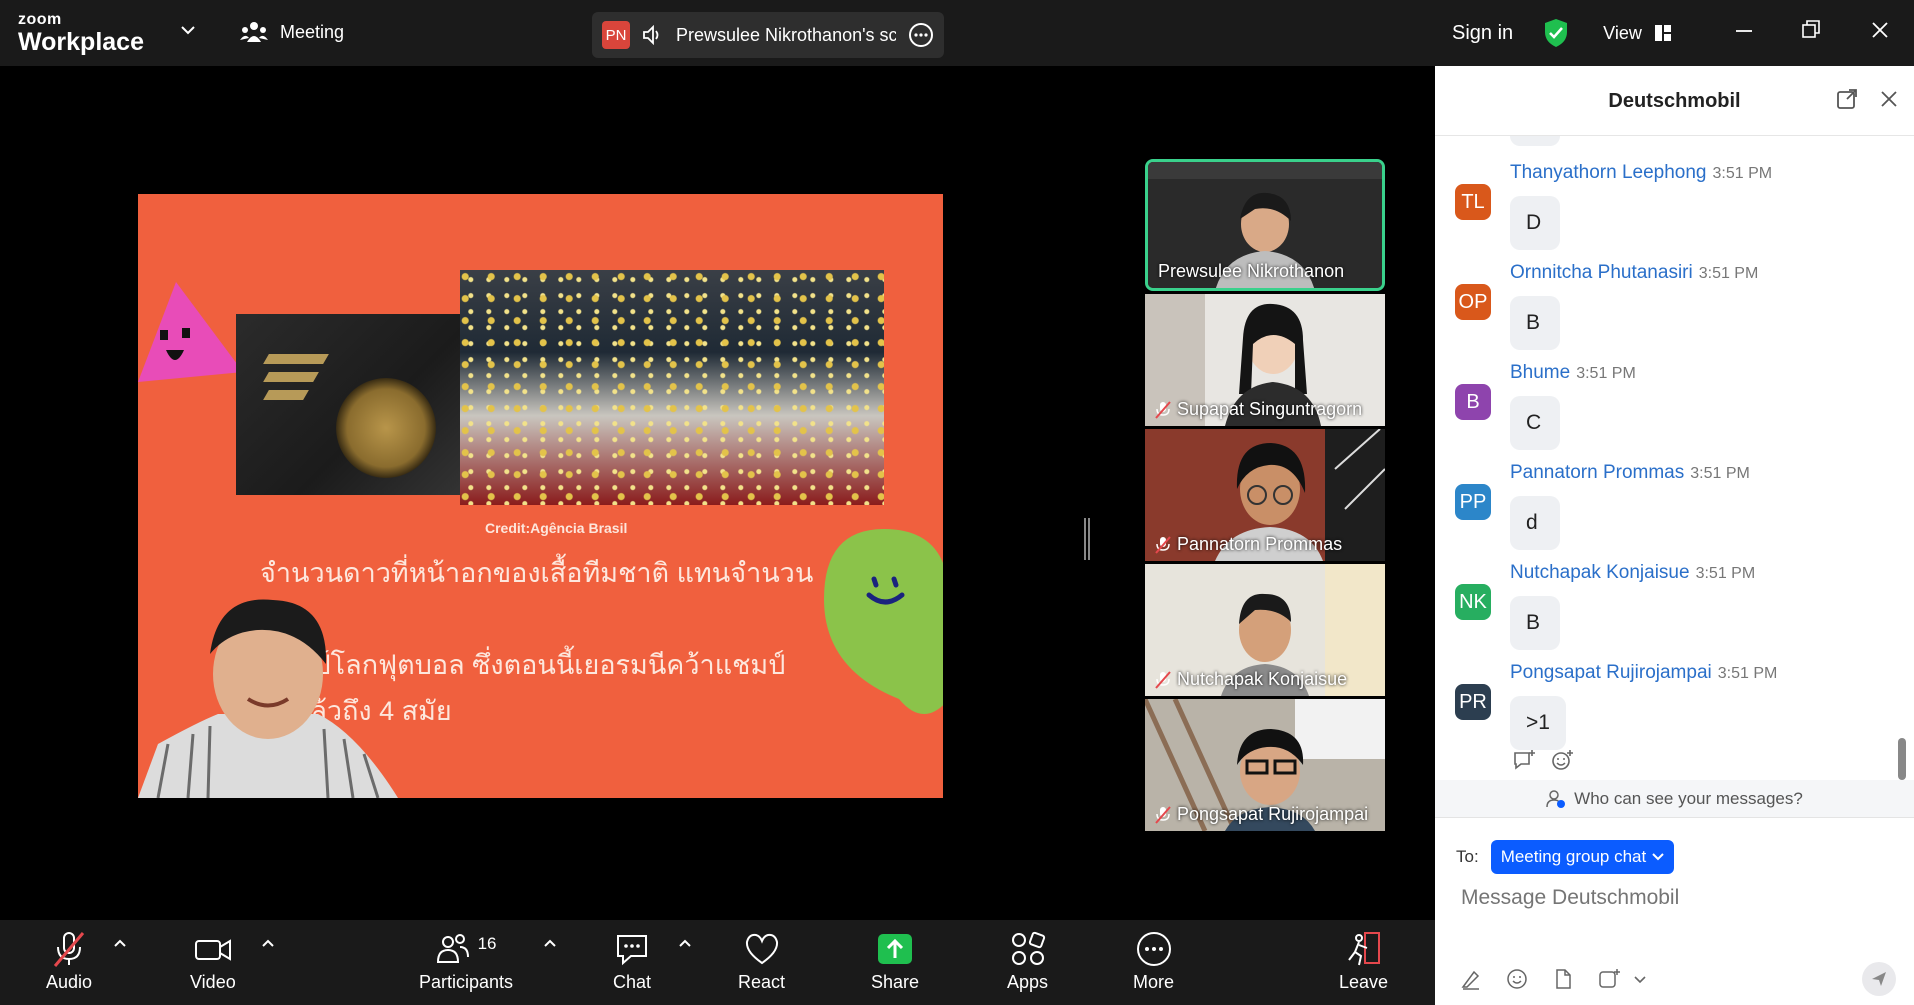 The width and height of the screenshot is (1914, 1005). I want to click on zoom-logo: zoom Workplace, so click(81, 33).